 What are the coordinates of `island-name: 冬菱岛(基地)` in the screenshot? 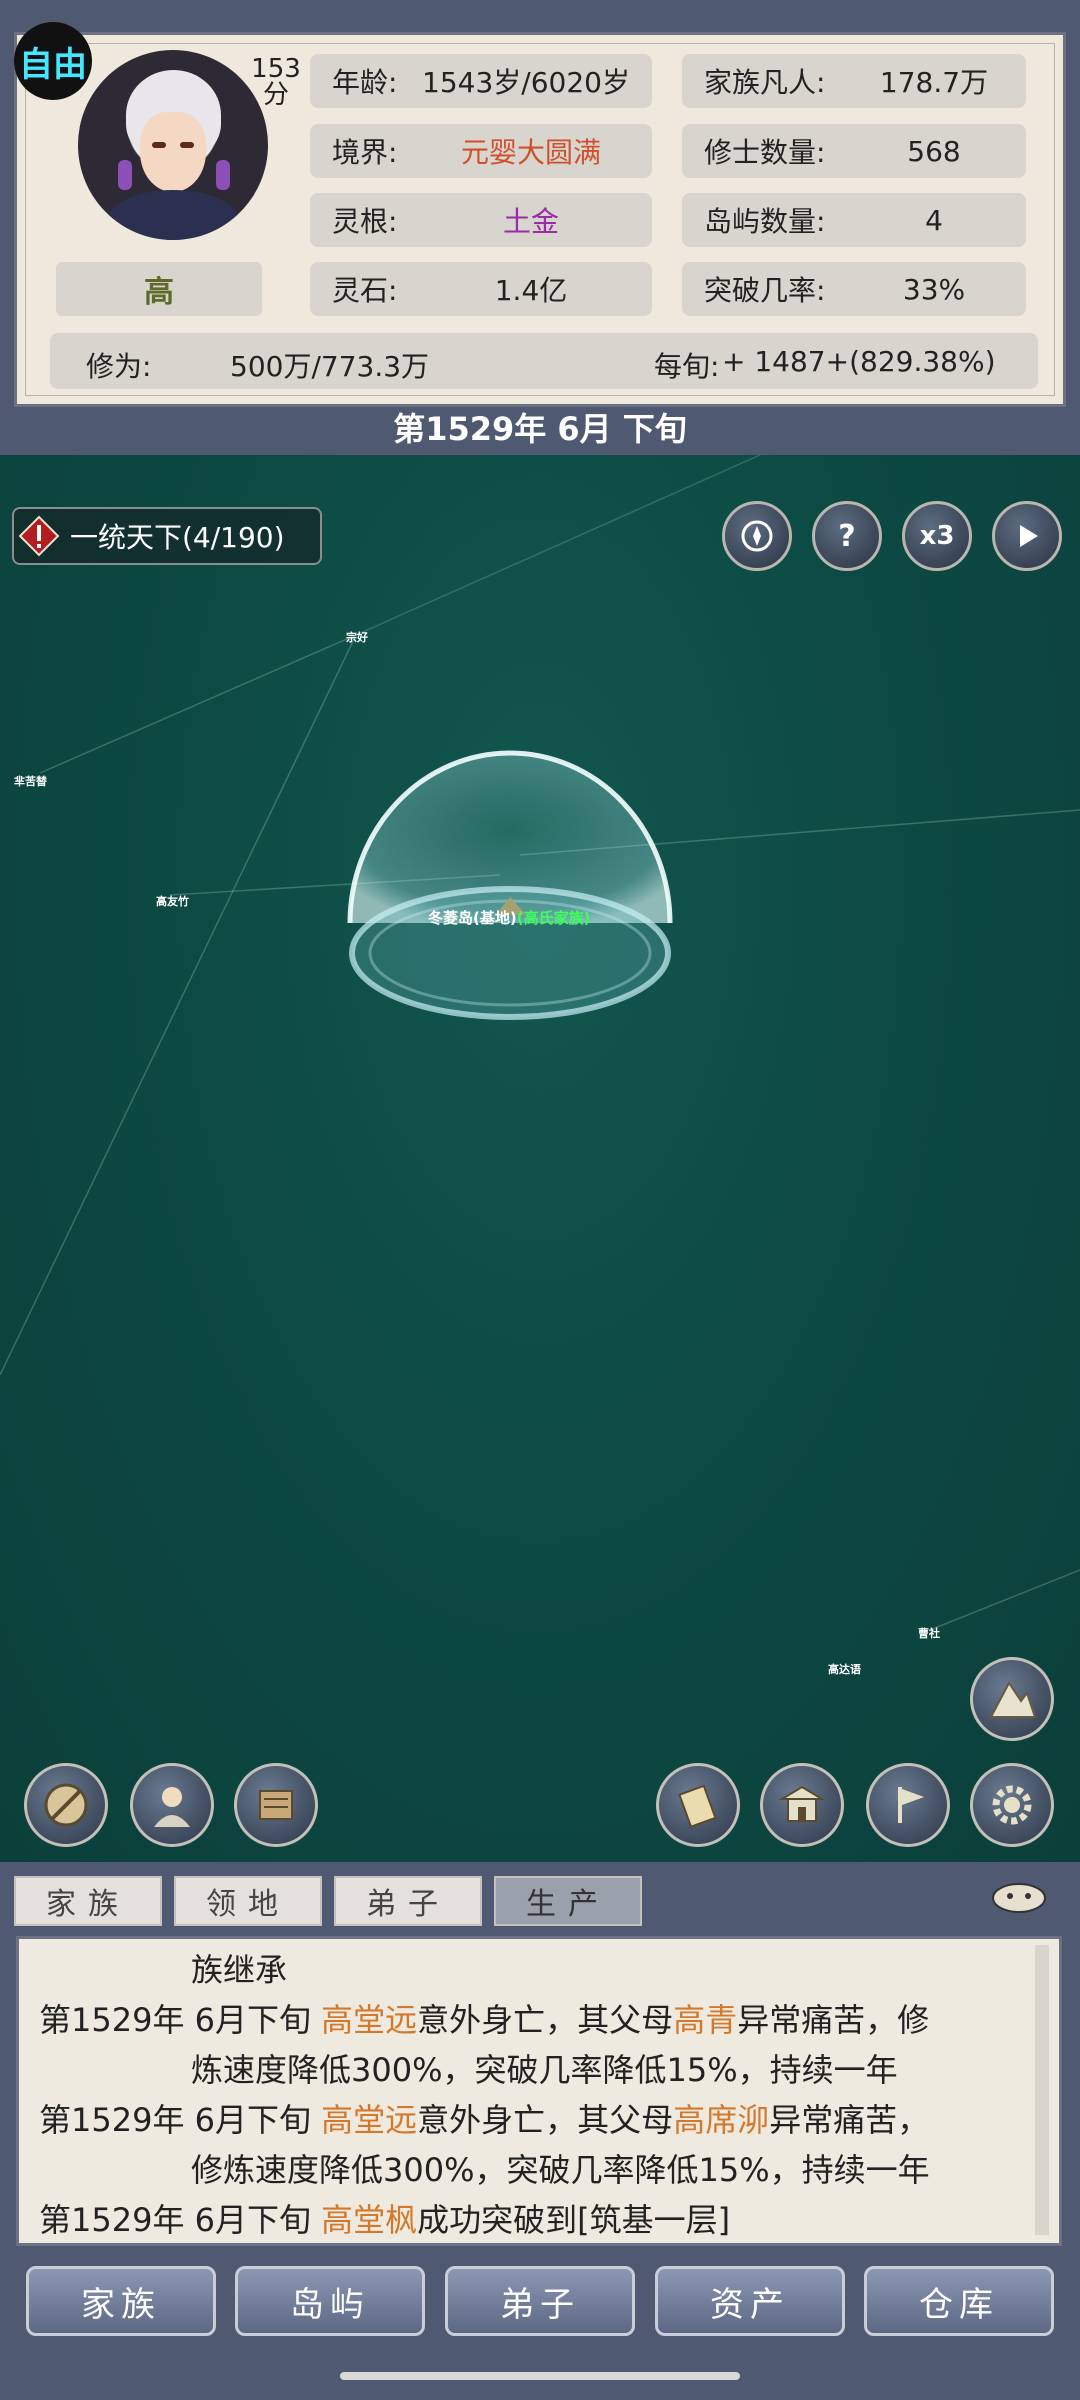 It's located at (472, 918).